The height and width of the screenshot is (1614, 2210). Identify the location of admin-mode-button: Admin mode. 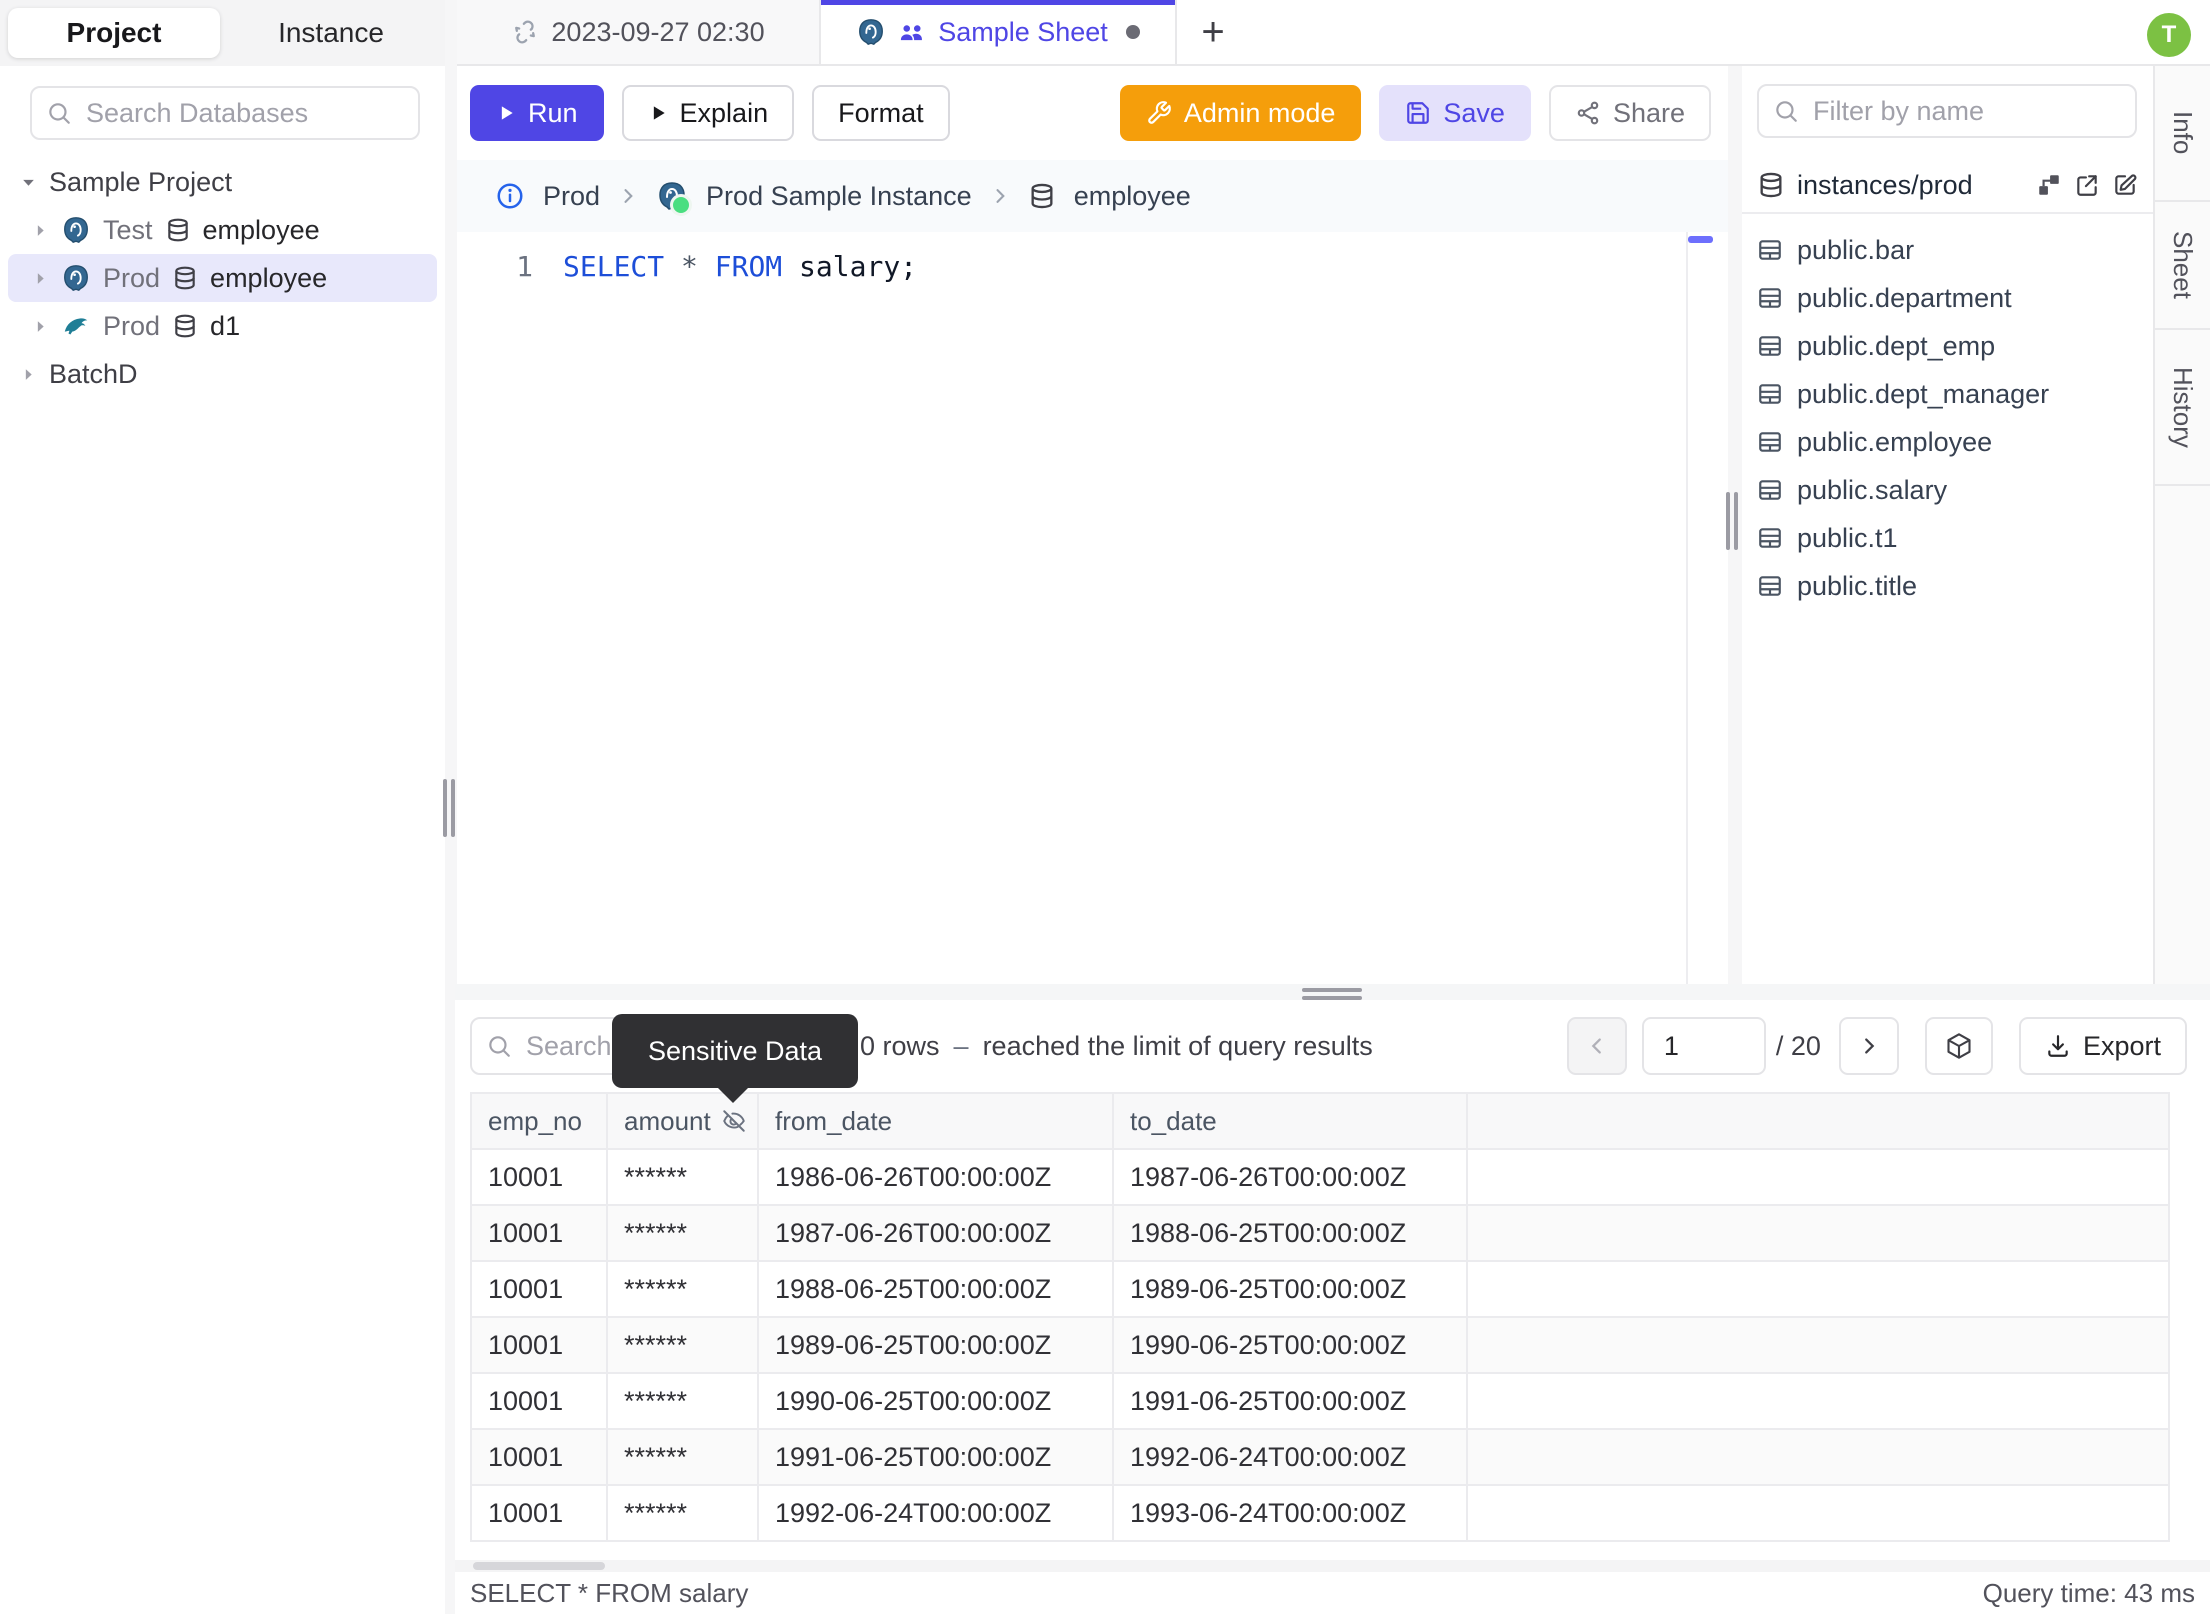
(1240, 113).